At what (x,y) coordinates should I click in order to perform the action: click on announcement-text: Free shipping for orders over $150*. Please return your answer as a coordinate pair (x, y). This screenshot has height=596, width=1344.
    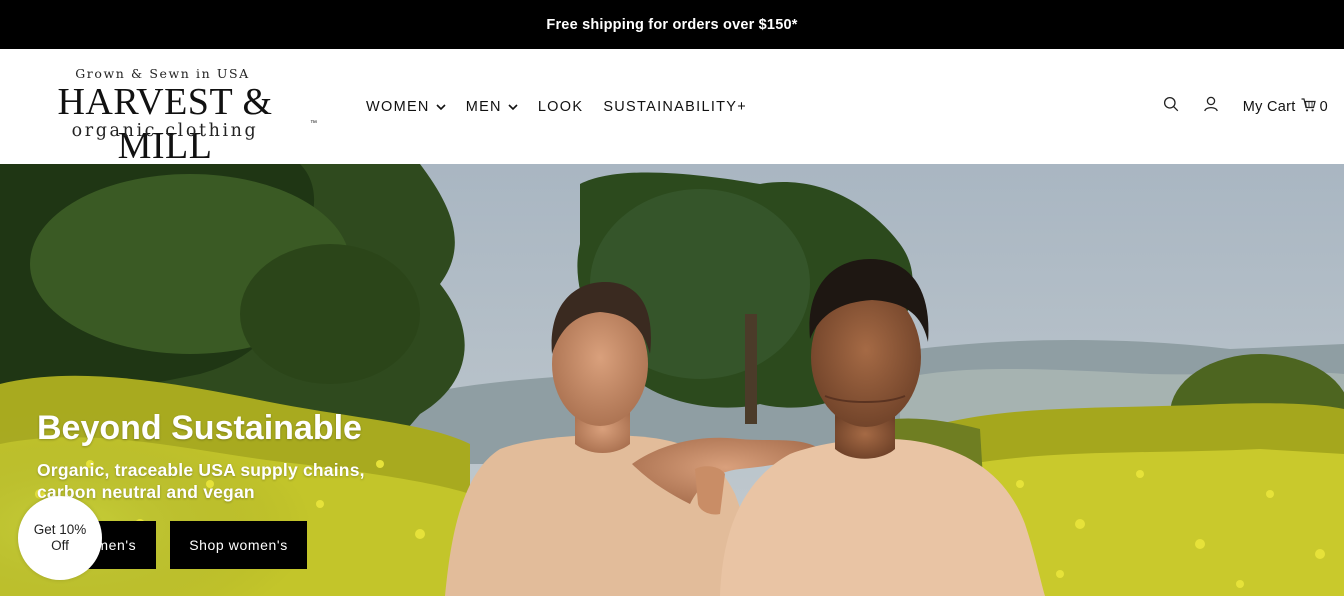
    Looking at the image, I should click on (672, 24).